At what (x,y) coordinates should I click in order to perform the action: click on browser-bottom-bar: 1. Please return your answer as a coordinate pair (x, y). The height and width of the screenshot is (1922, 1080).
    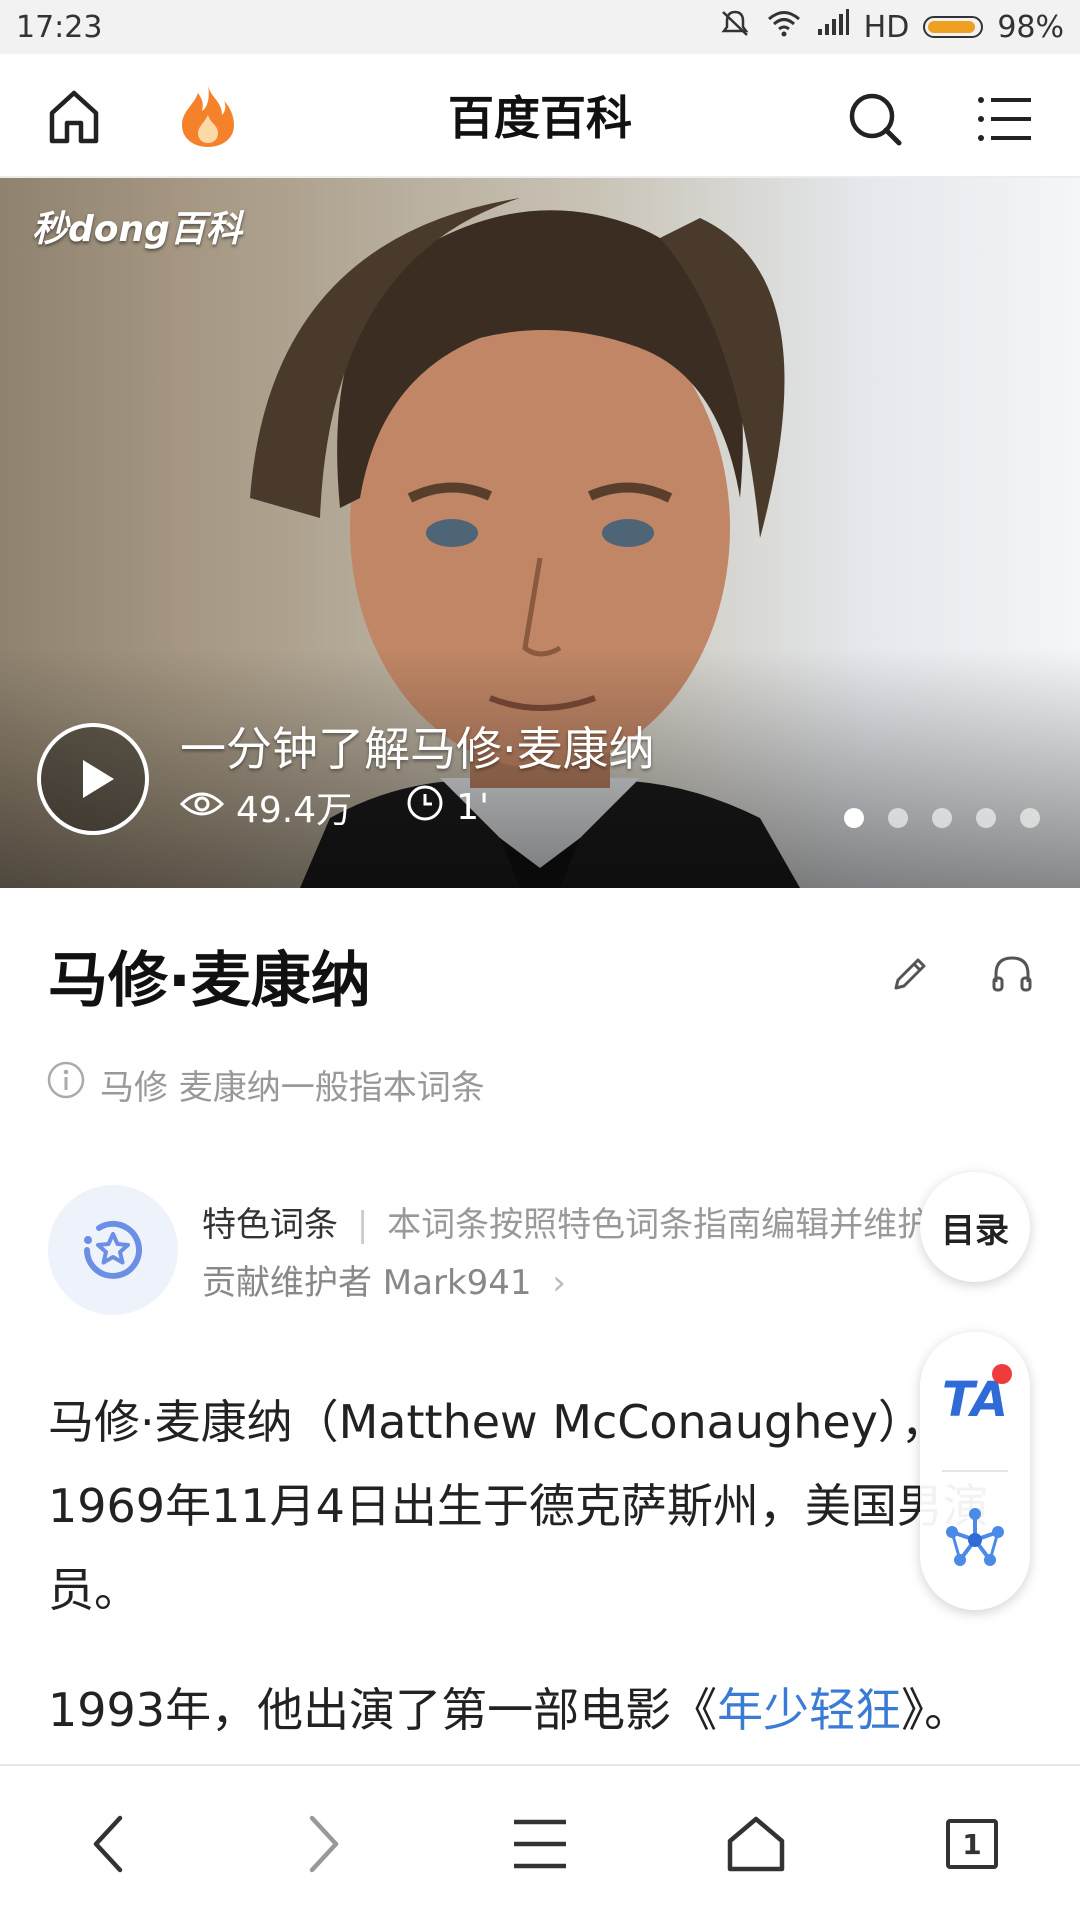
    Looking at the image, I should click on (540, 1842).